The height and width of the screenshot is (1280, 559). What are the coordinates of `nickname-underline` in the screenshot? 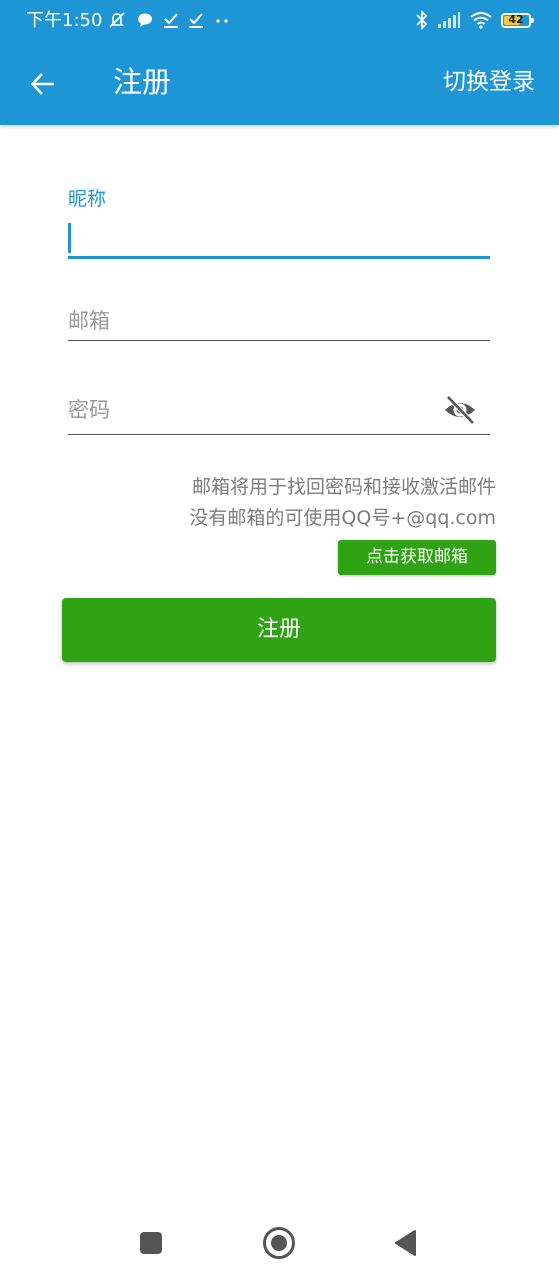 It's located at (279, 257).